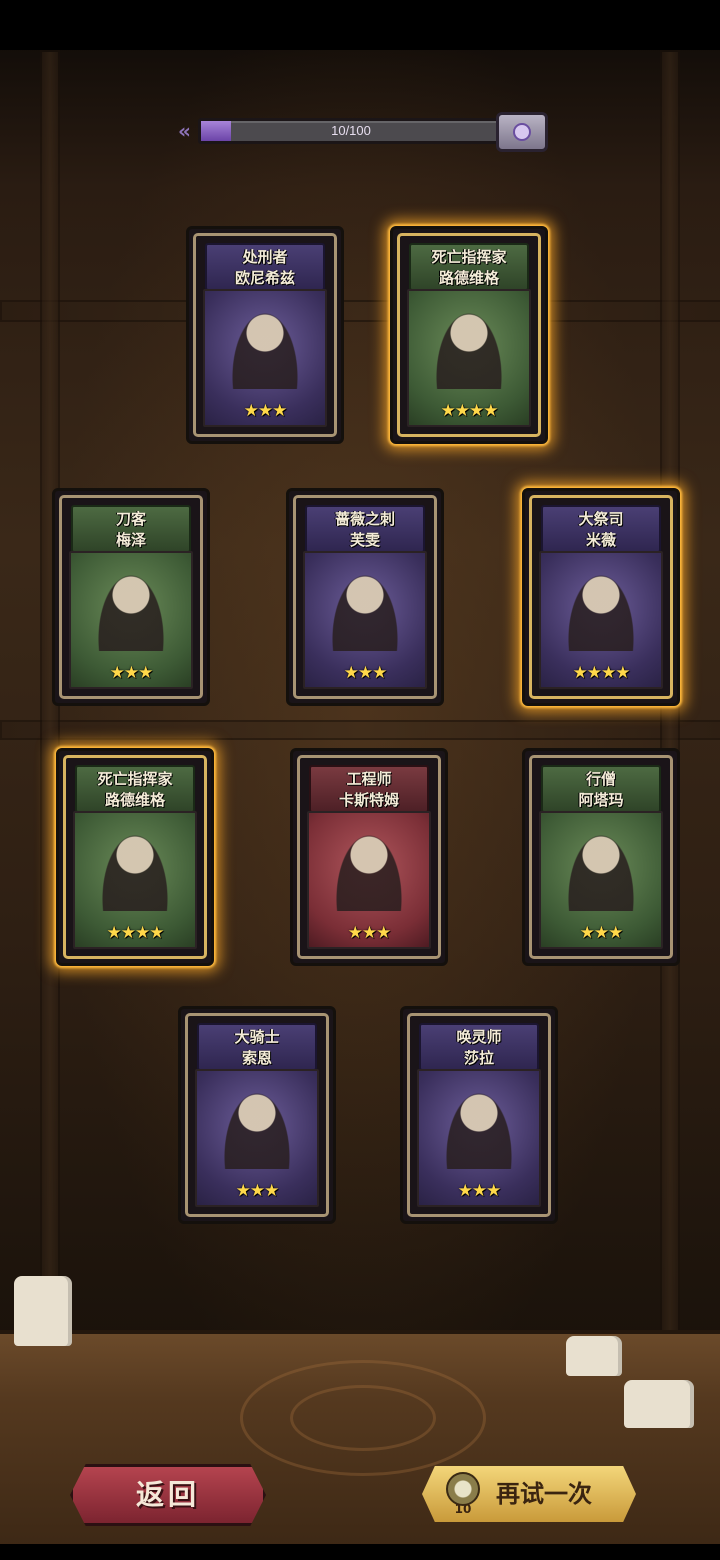  Describe the element at coordinates (168, 1495) in the screenshot. I see `back-button: 返回` at that location.